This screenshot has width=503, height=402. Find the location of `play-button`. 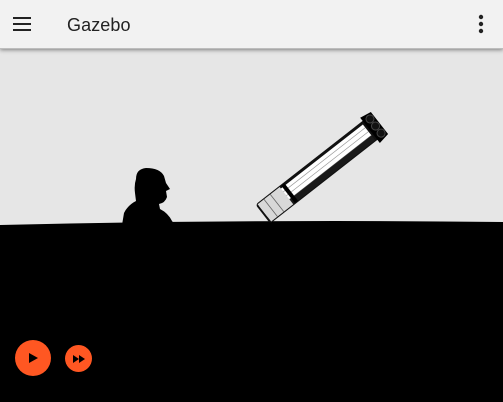

play-button is located at coordinates (33, 358).